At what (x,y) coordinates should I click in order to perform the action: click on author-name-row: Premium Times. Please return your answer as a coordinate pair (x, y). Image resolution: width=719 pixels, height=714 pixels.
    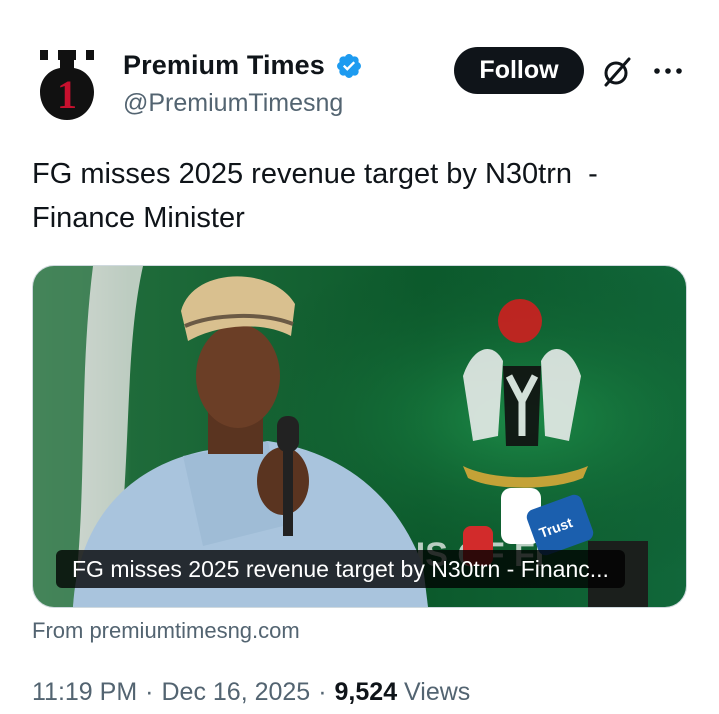
    Looking at the image, I should click on (243, 65).